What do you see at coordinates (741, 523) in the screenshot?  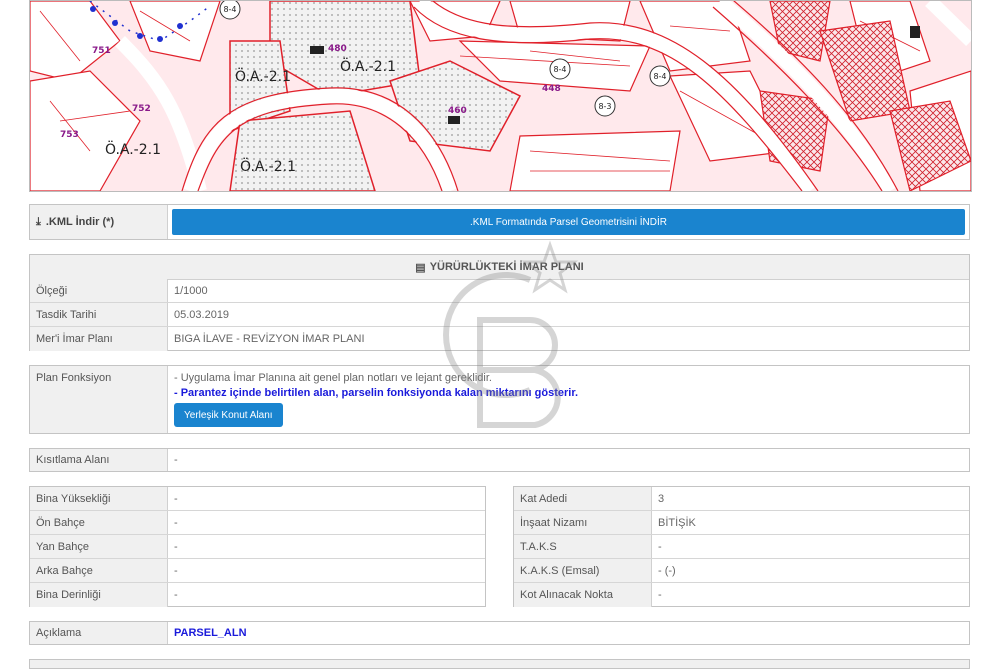 I see `table-row: İnşaat Nizamı BİTİŞİK` at bounding box center [741, 523].